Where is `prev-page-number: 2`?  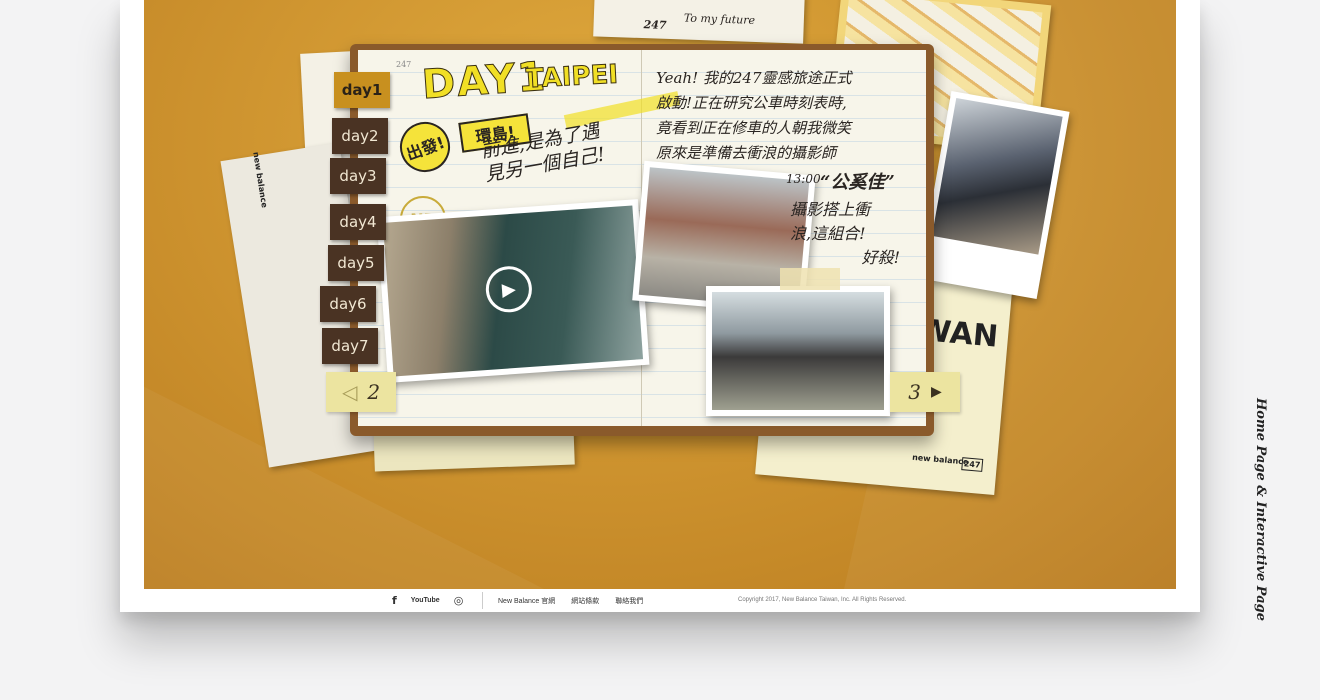
prev-page-number: 2 is located at coordinates (374, 392).